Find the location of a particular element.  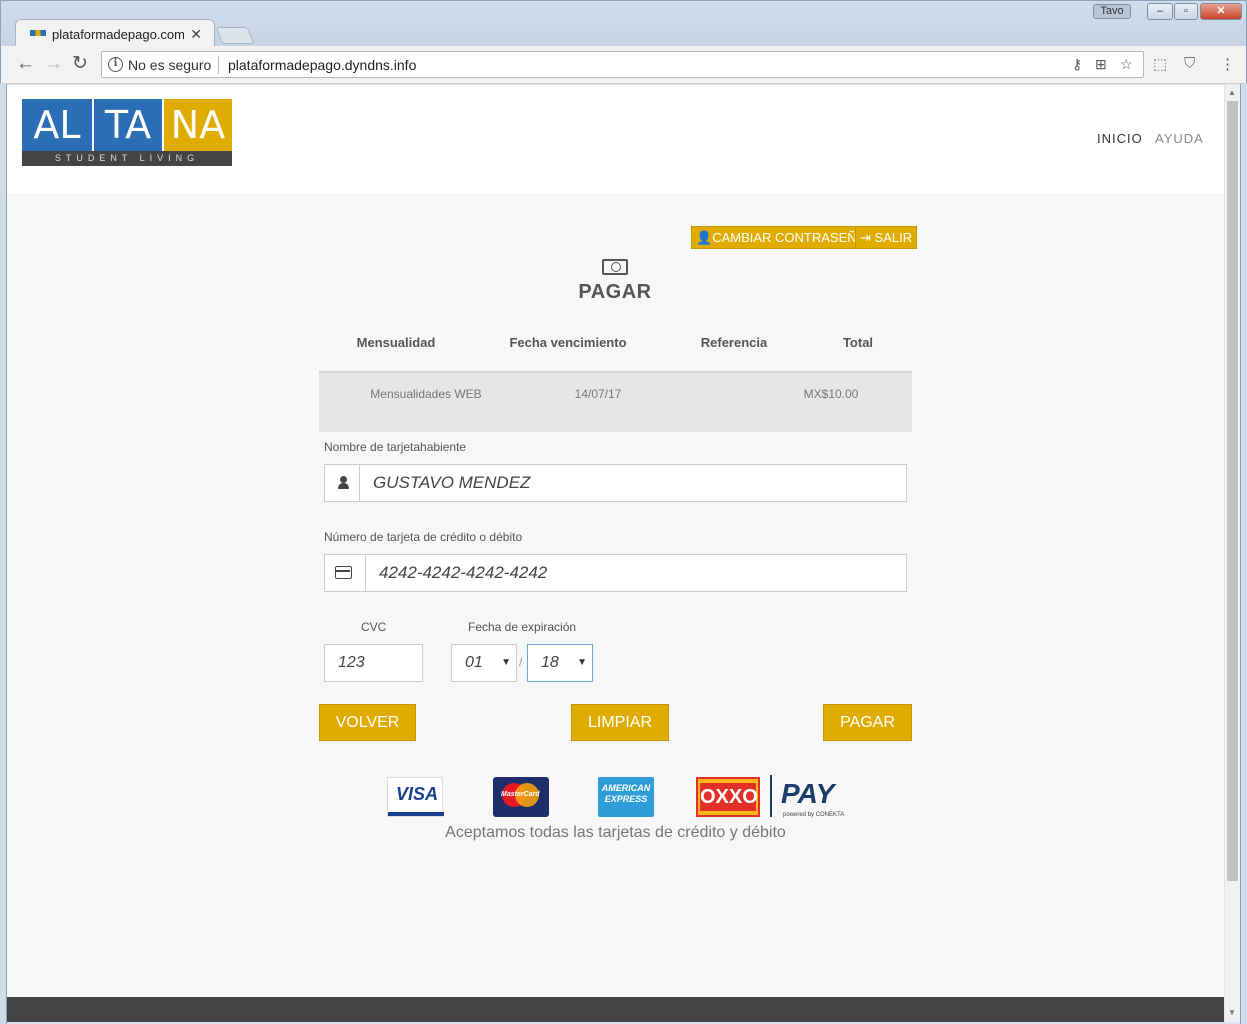

col-referencia: Referencia is located at coordinates (734, 342).